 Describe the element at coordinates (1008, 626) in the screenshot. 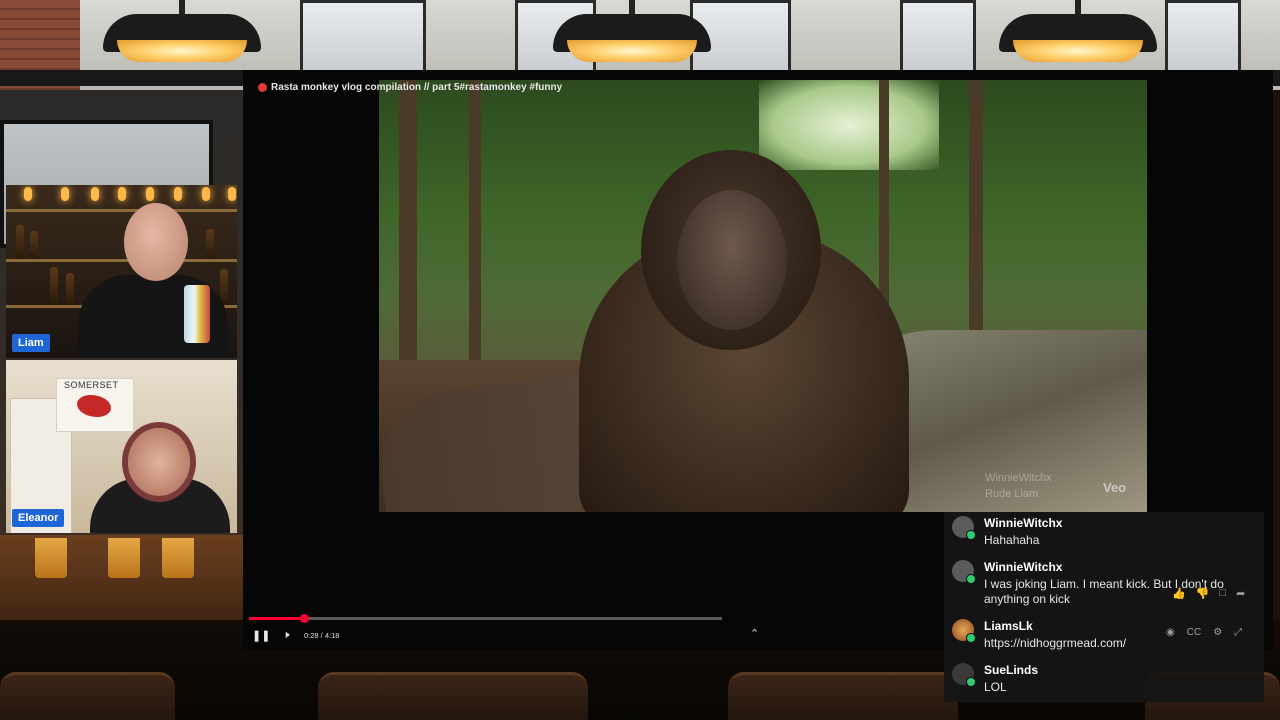

I see `chat-username: LiamsLk` at that location.